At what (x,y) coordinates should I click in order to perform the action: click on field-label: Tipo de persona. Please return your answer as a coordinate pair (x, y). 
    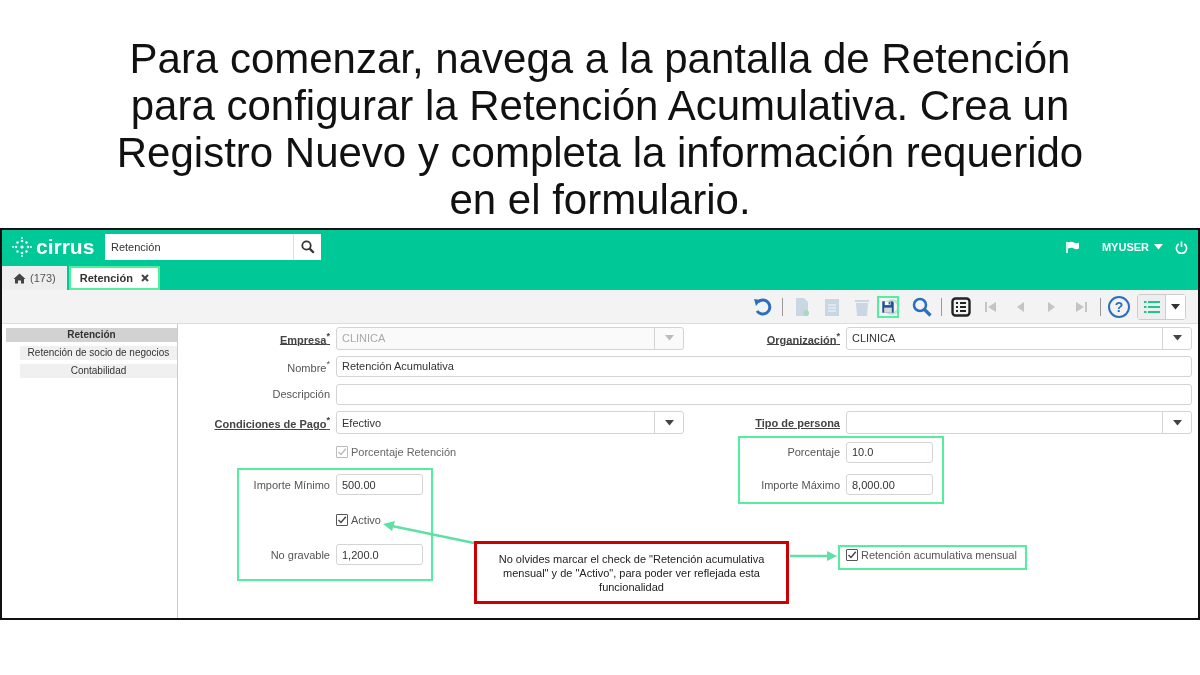
    Looking at the image, I should click on (797, 422).